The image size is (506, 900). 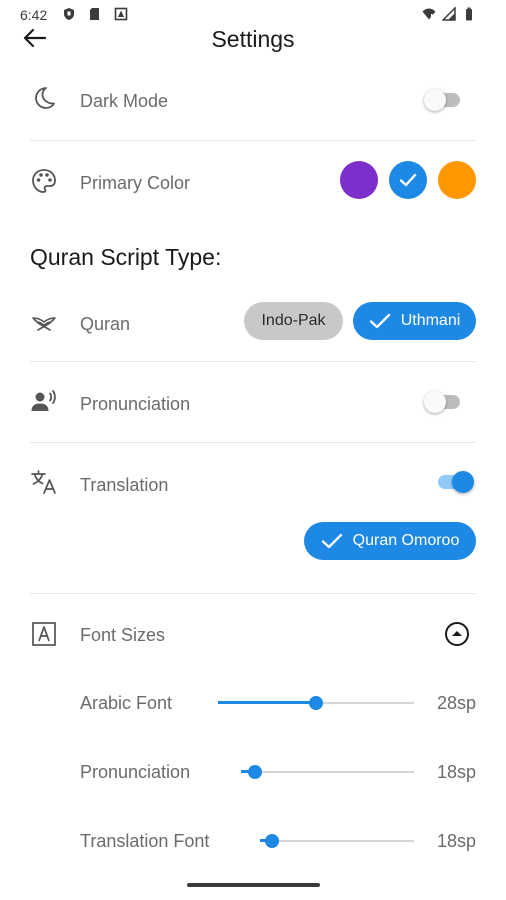 What do you see at coordinates (145, 841) in the screenshot?
I see `translation-font-label: Translation Font` at bounding box center [145, 841].